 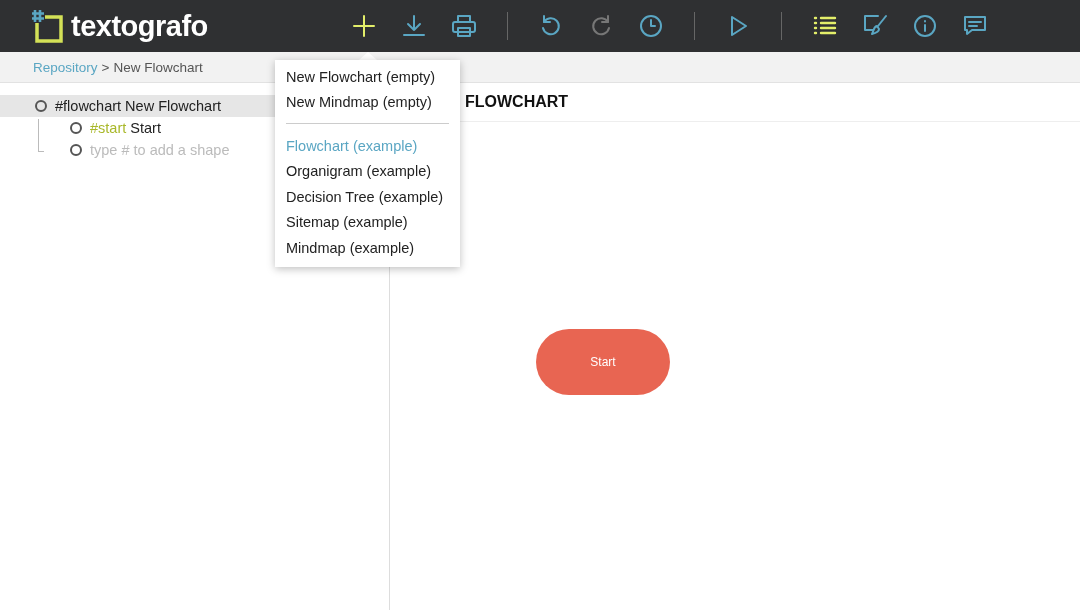 I want to click on outline-text: #start Start, so click(x=125, y=128).